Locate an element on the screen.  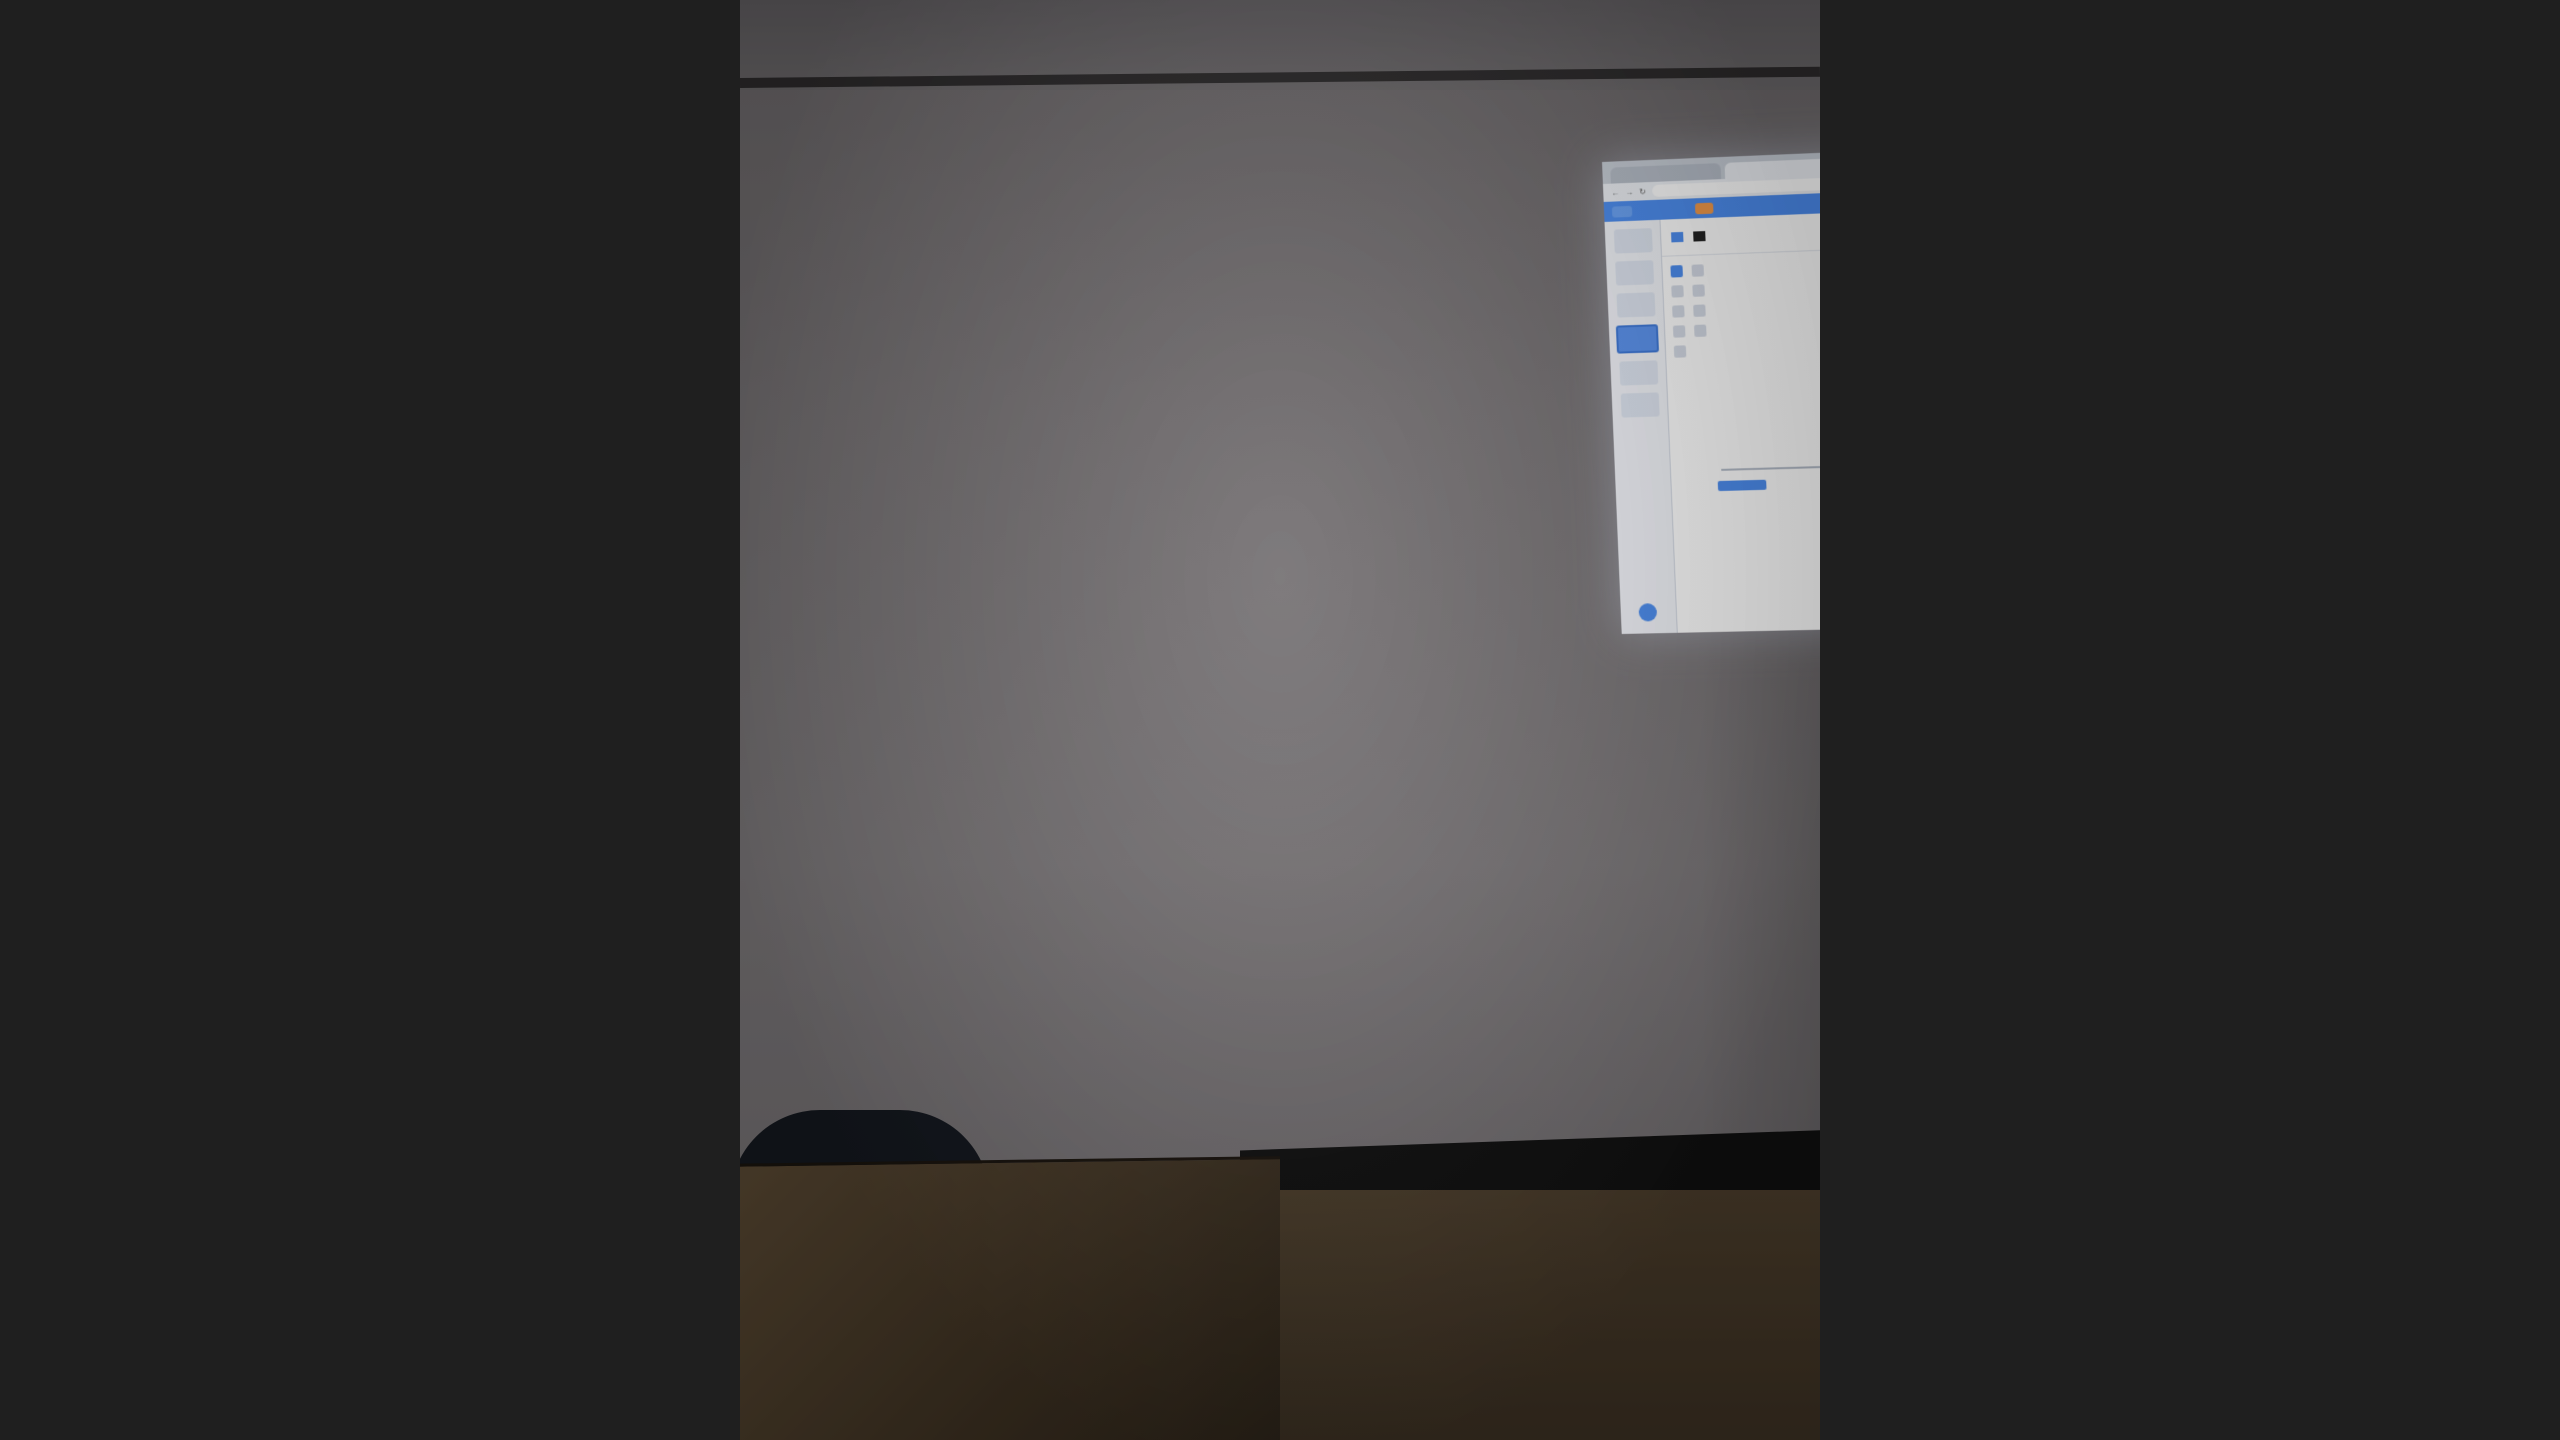
eraser-tool-icon is located at coordinates (1698, 290).